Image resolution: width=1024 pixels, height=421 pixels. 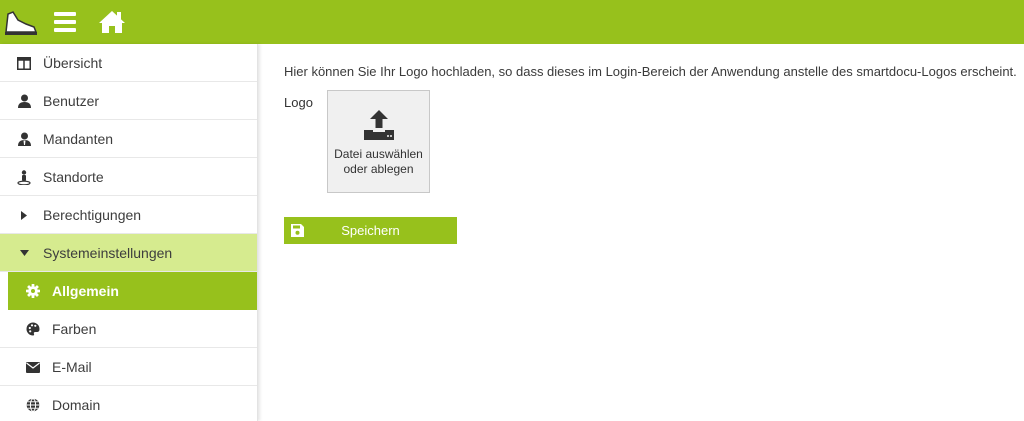 What do you see at coordinates (71, 100) in the screenshot?
I see `sidebar-item-label: Benutzer` at bounding box center [71, 100].